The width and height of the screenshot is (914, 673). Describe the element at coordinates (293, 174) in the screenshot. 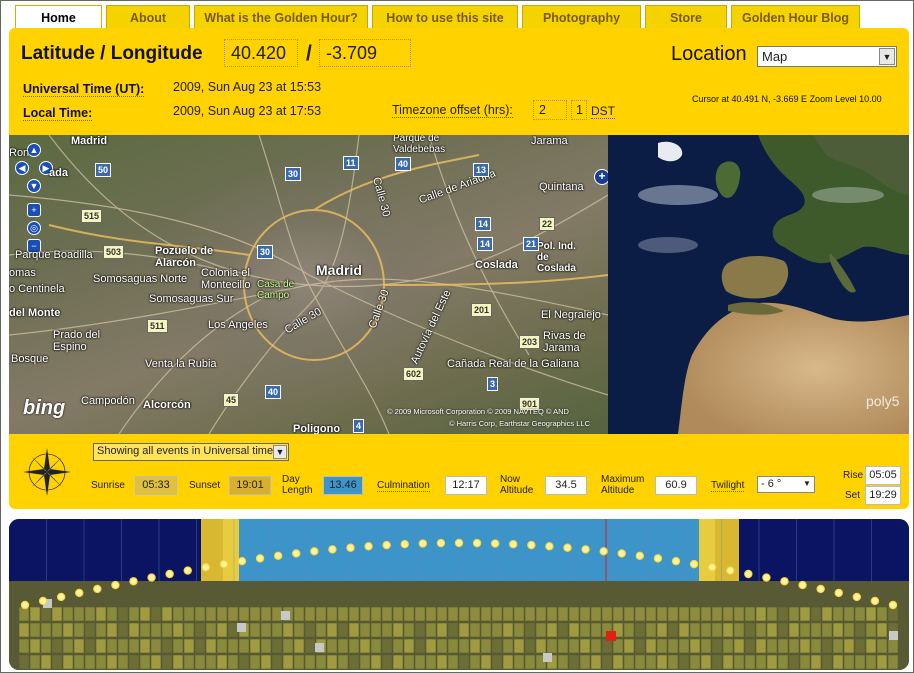

I see `road-shield: 30` at that location.